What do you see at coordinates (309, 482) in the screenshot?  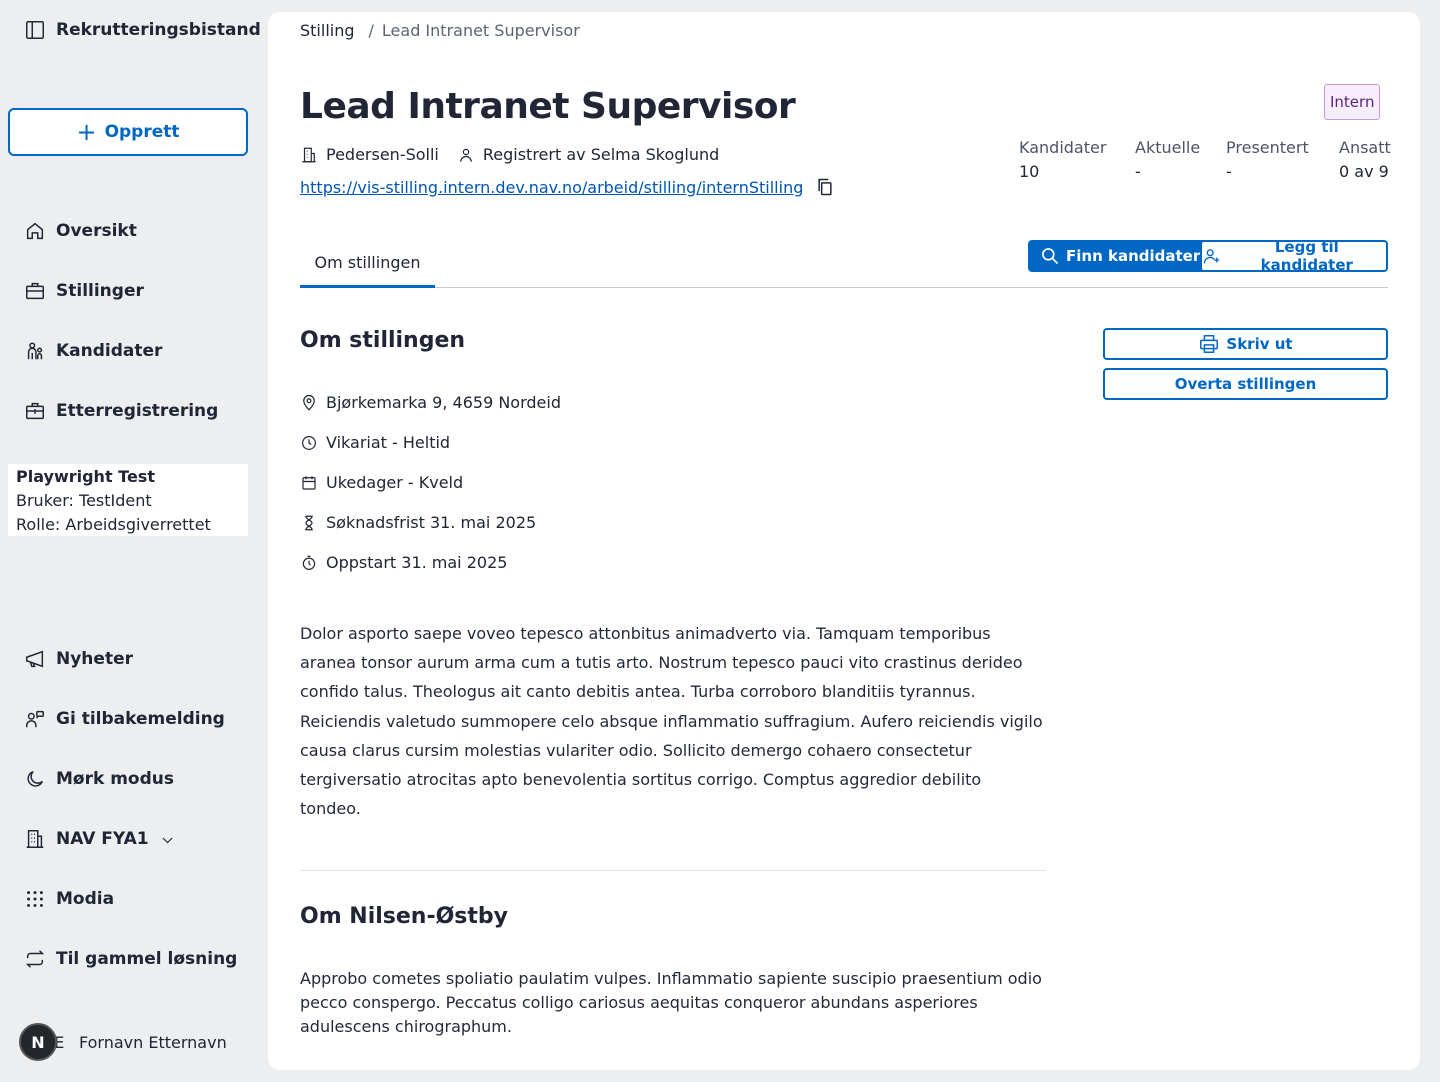 I see `calendar-icon` at bounding box center [309, 482].